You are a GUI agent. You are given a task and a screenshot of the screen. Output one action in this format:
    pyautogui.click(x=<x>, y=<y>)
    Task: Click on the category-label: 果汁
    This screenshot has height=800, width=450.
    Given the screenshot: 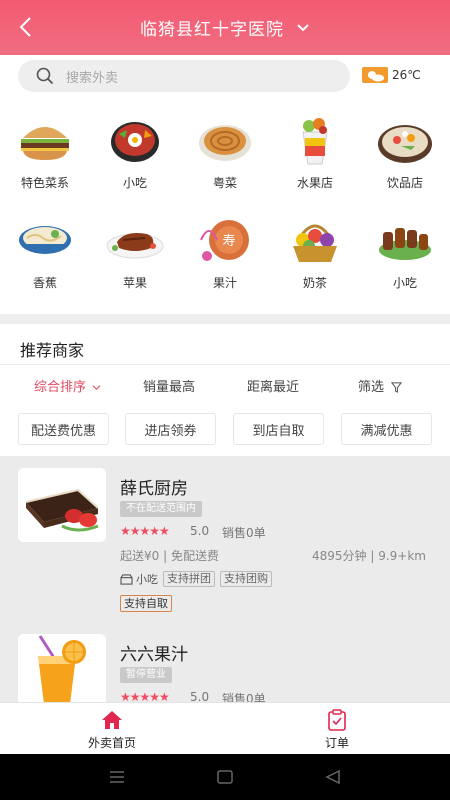 What is the action you would take?
    pyautogui.click(x=224, y=283)
    